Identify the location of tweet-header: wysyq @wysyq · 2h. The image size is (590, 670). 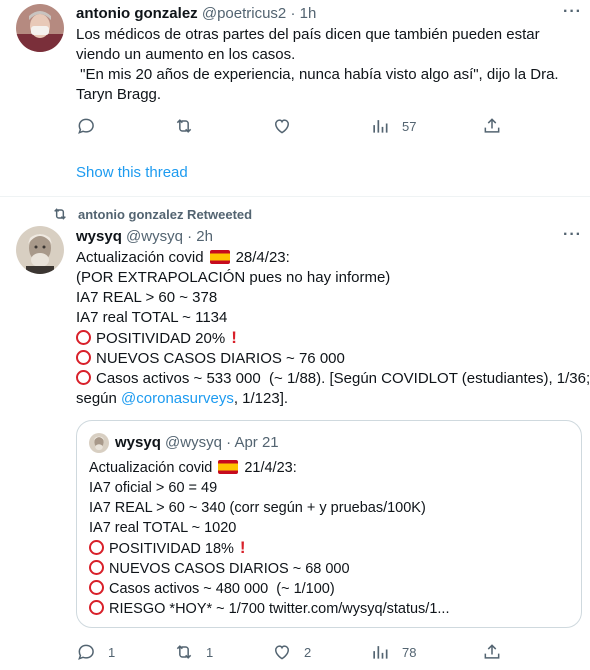
(144, 236).